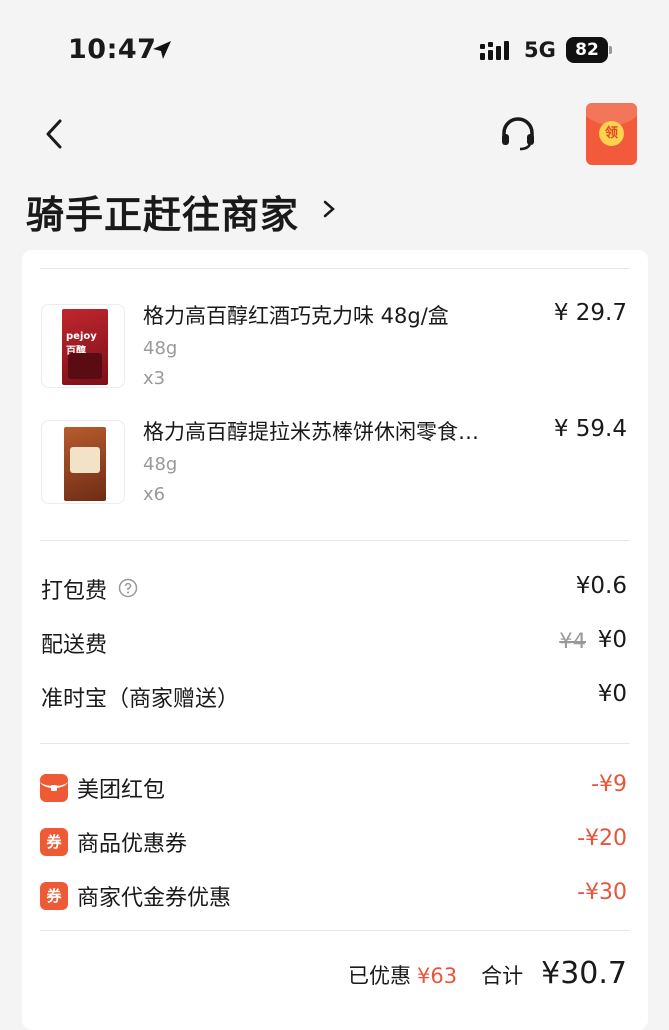 This screenshot has height=1030, width=669. What do you see at coordinates (56, 134) in the screenshot?
I see `back-button` at bounding box center [56, 134].